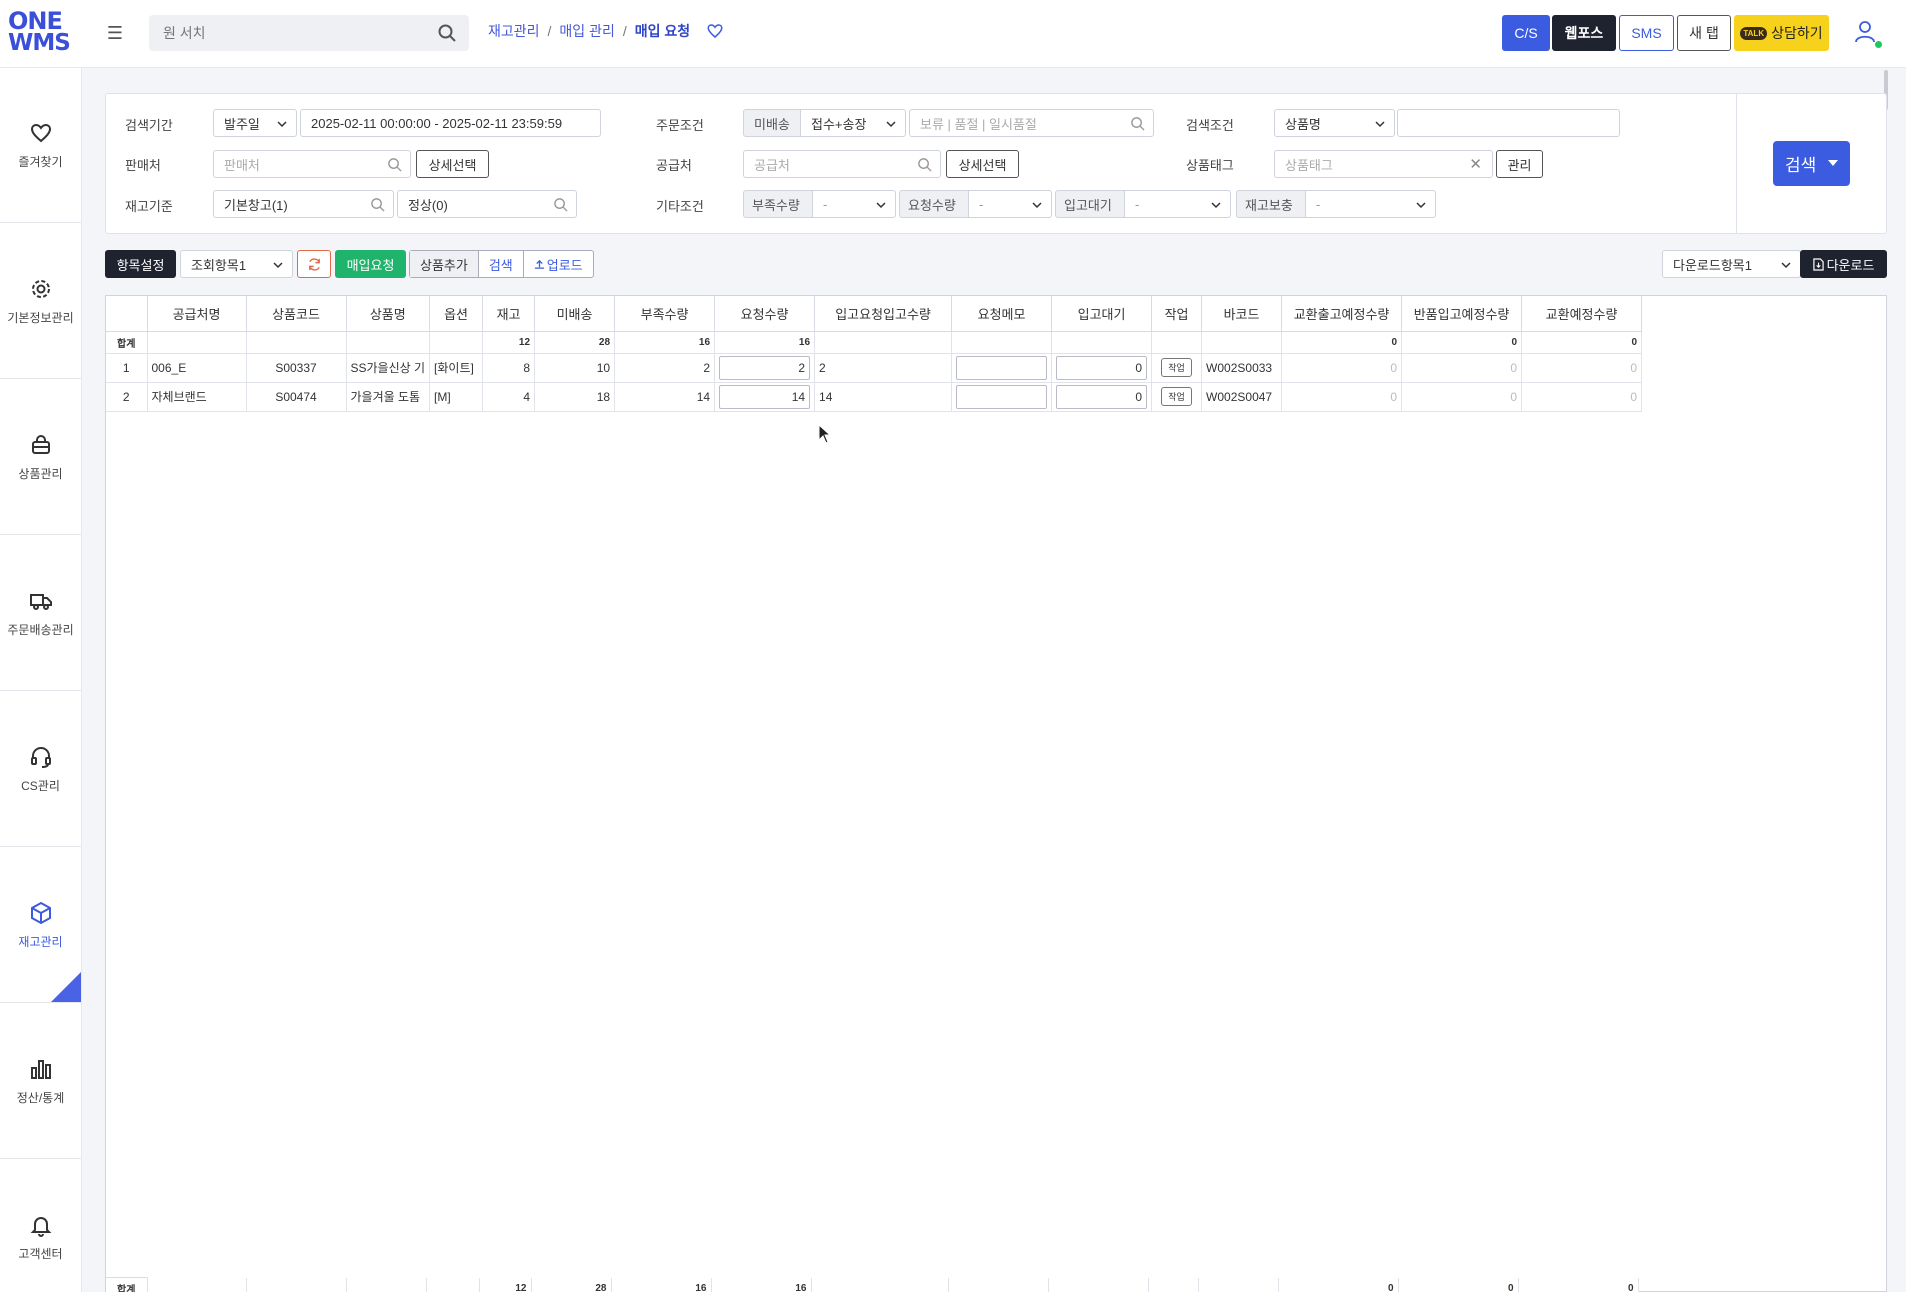 This screenshot has height=1292, width=1906. What do you see at coordinates (40, 1081) in the screenshot?
I see `sidebar-item-stats: 정산/통계` at bounding box center [40, 1081].